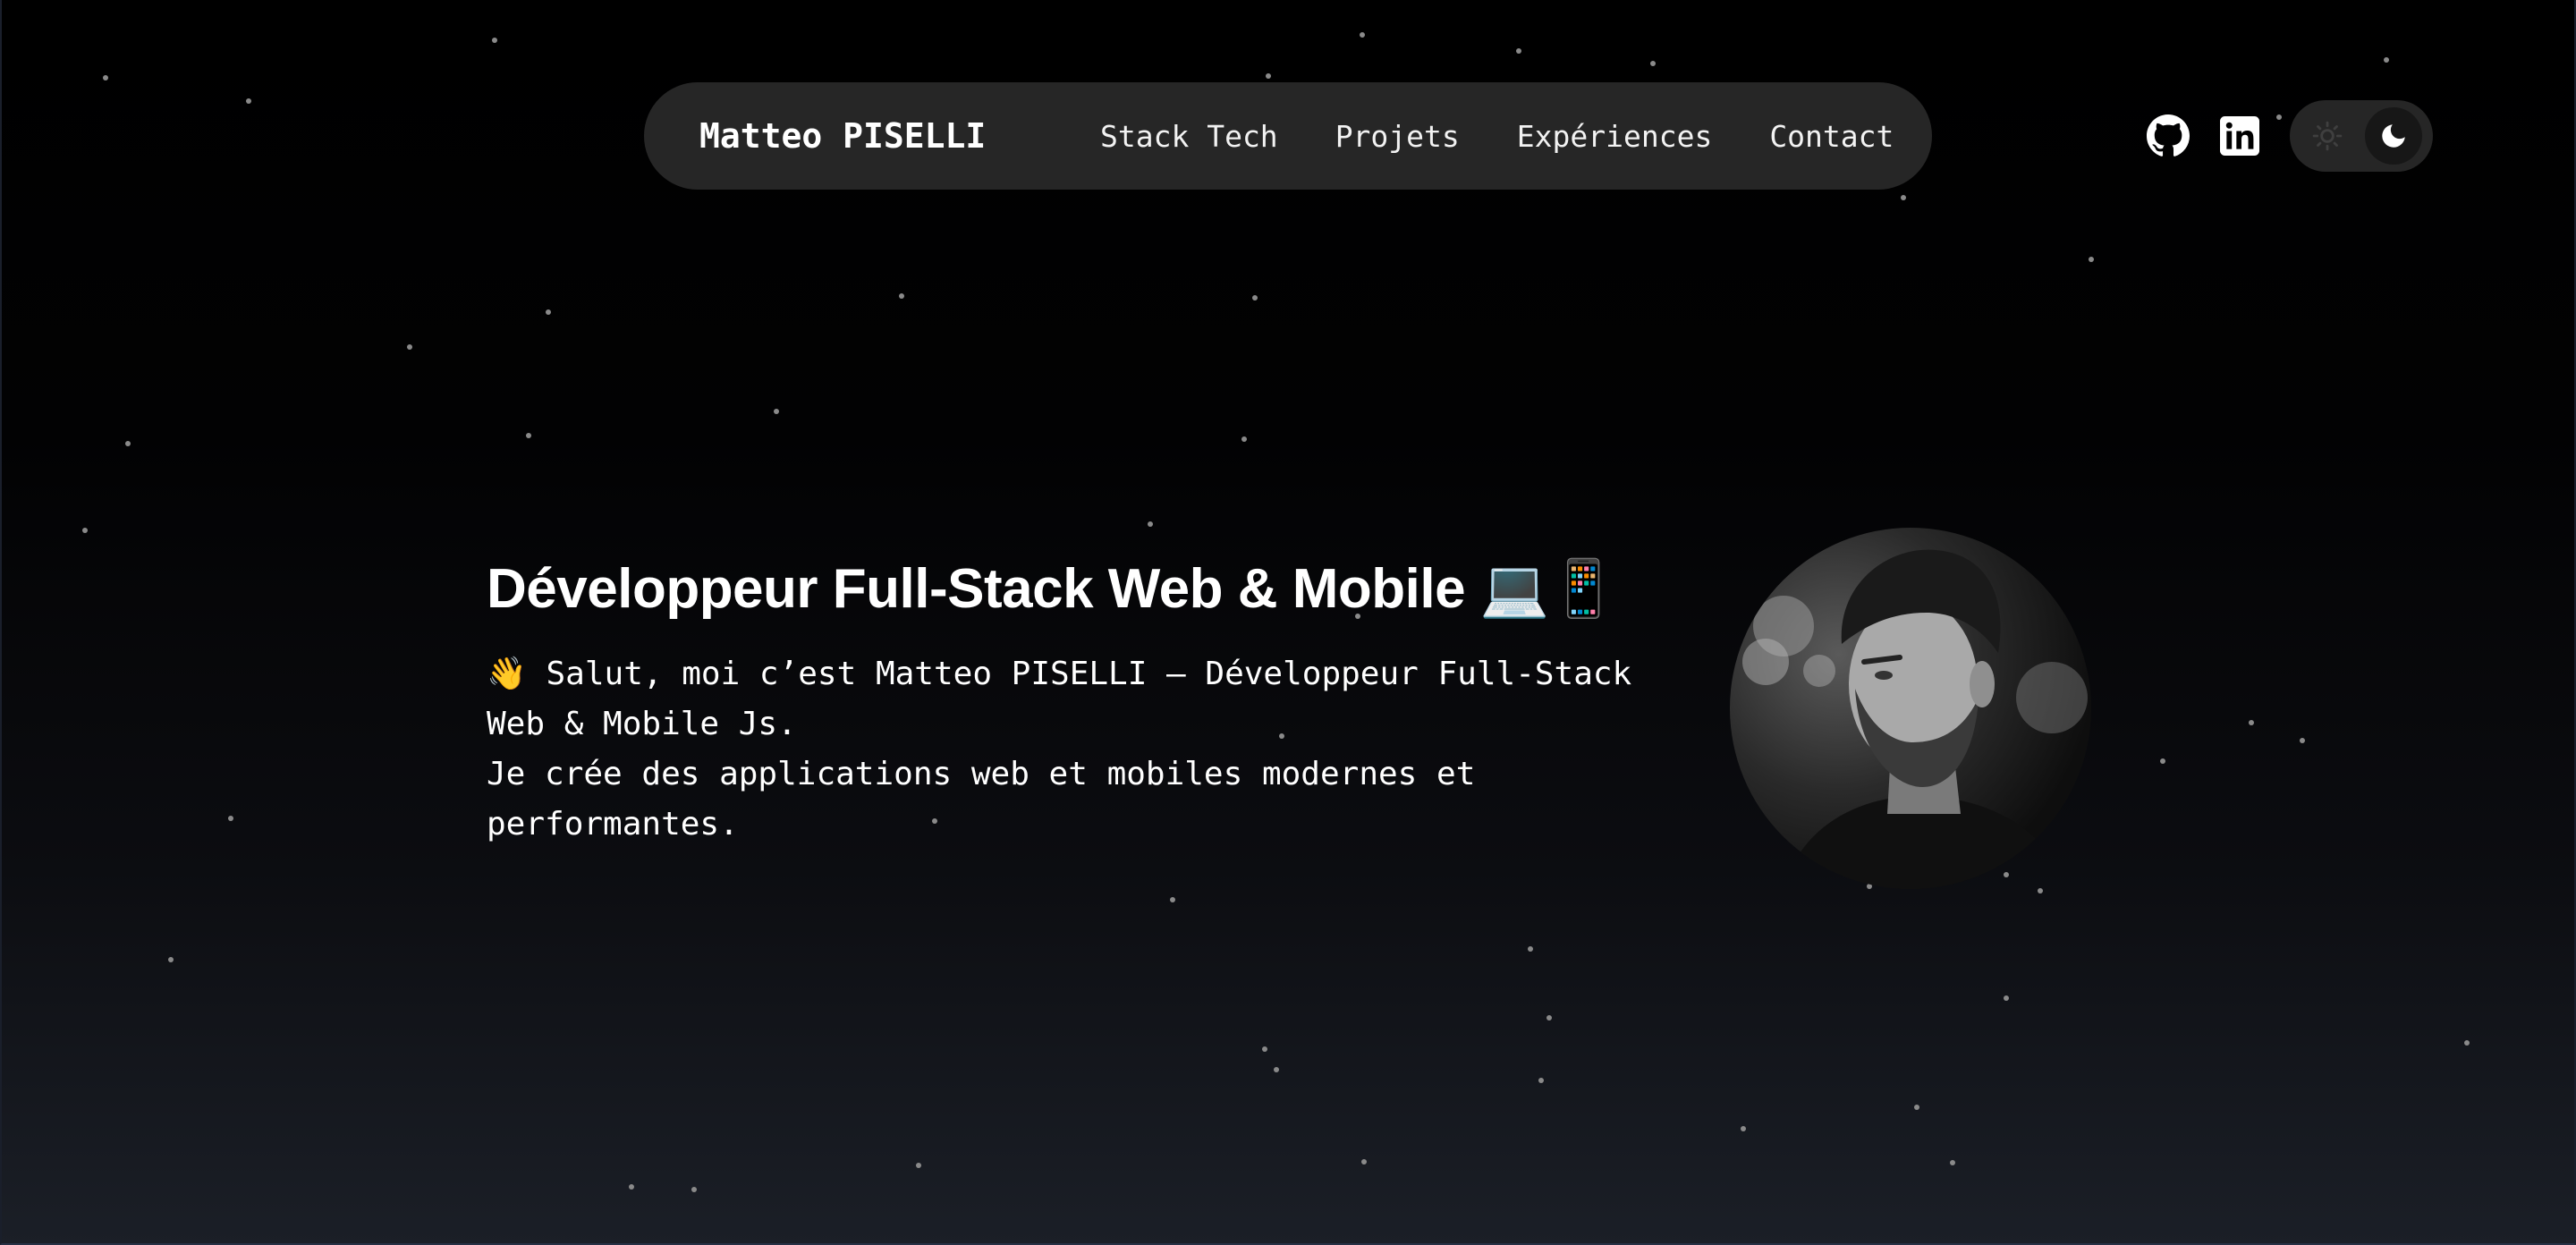 The height and width of the screenshot is (1245, 2576). Describe the element at coordinates (1615, 136) in the screenshot. I see `nav-link-experiences: Expériences` at that location.